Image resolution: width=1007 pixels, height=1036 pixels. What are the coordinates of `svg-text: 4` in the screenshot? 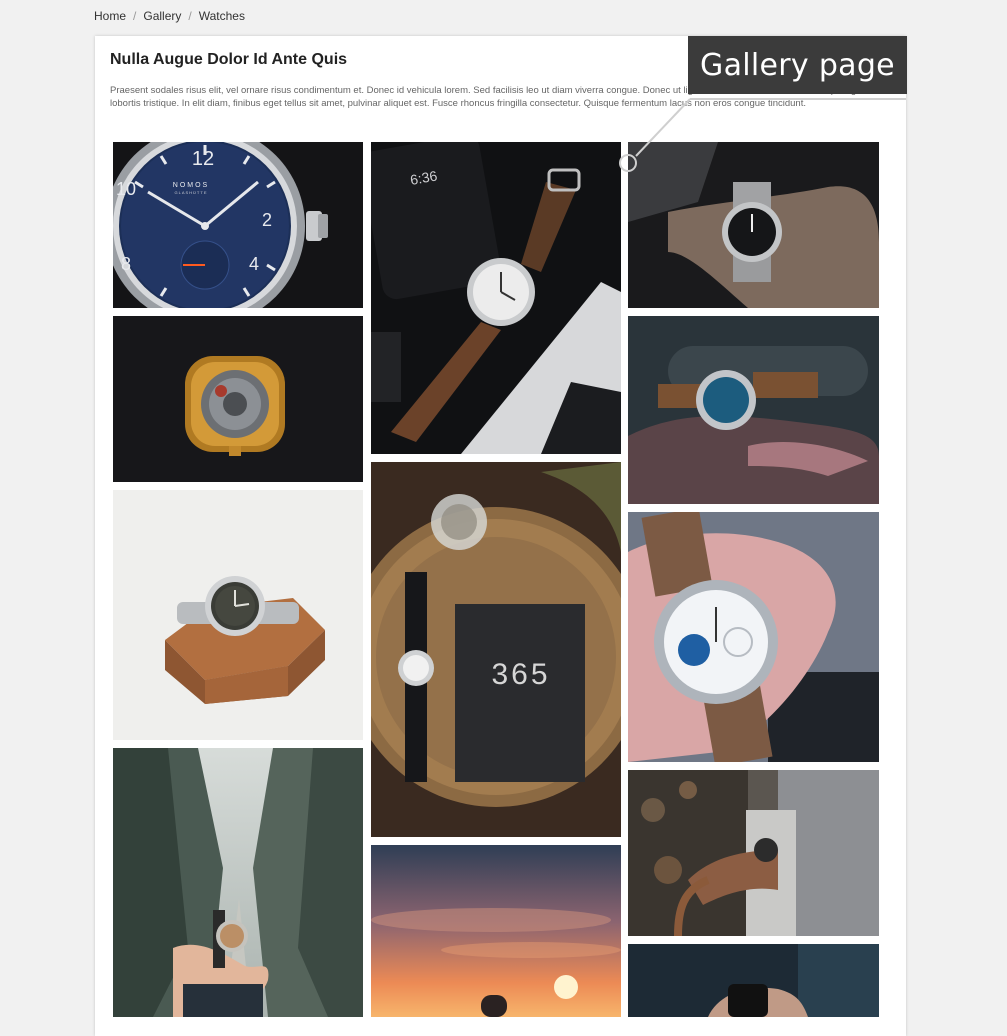 It's located at (254, 264).